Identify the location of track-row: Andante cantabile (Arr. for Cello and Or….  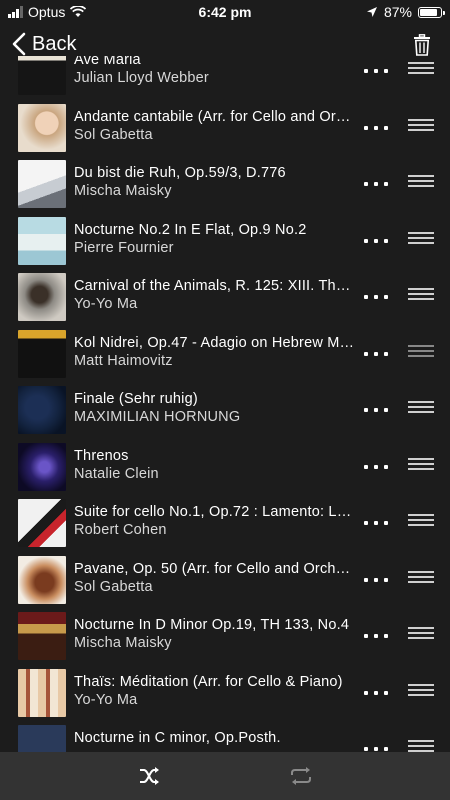
(225, 128).